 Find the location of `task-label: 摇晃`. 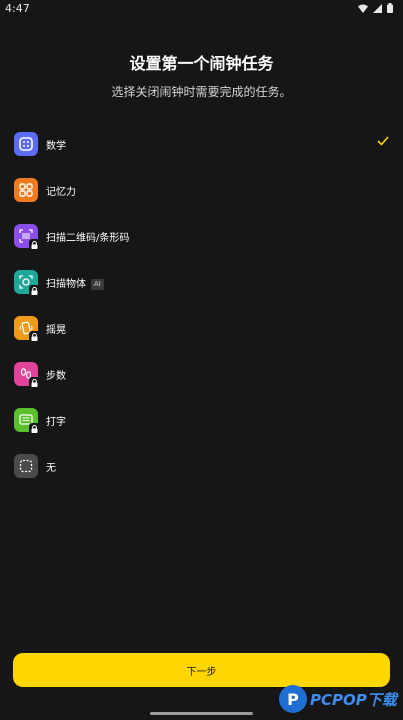

task-label: 摇晃 is located at coordinates (56, 330).